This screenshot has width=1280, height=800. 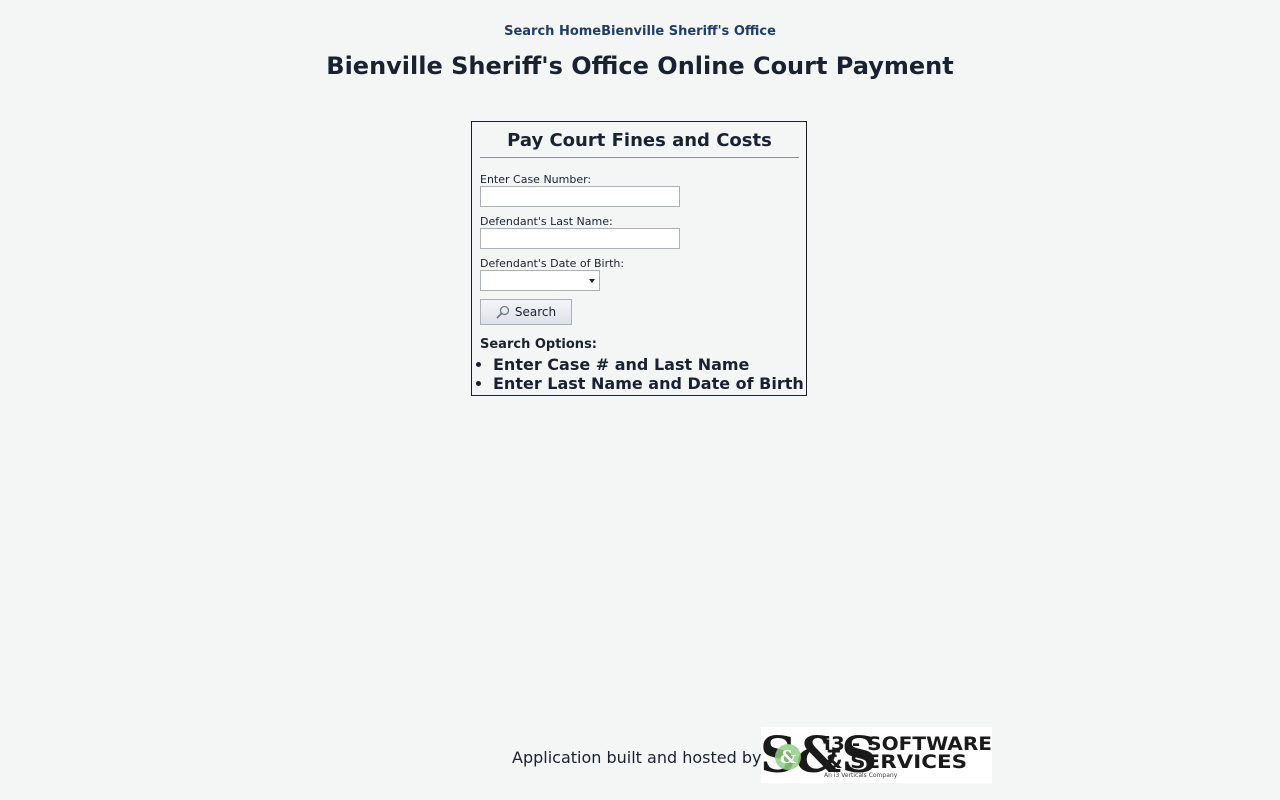 What do you see at coordinates (648, 383) in the screenshot?
I see `search-option-item: Enter Last Name and Date of Birth` at bounding box center [648, 383].